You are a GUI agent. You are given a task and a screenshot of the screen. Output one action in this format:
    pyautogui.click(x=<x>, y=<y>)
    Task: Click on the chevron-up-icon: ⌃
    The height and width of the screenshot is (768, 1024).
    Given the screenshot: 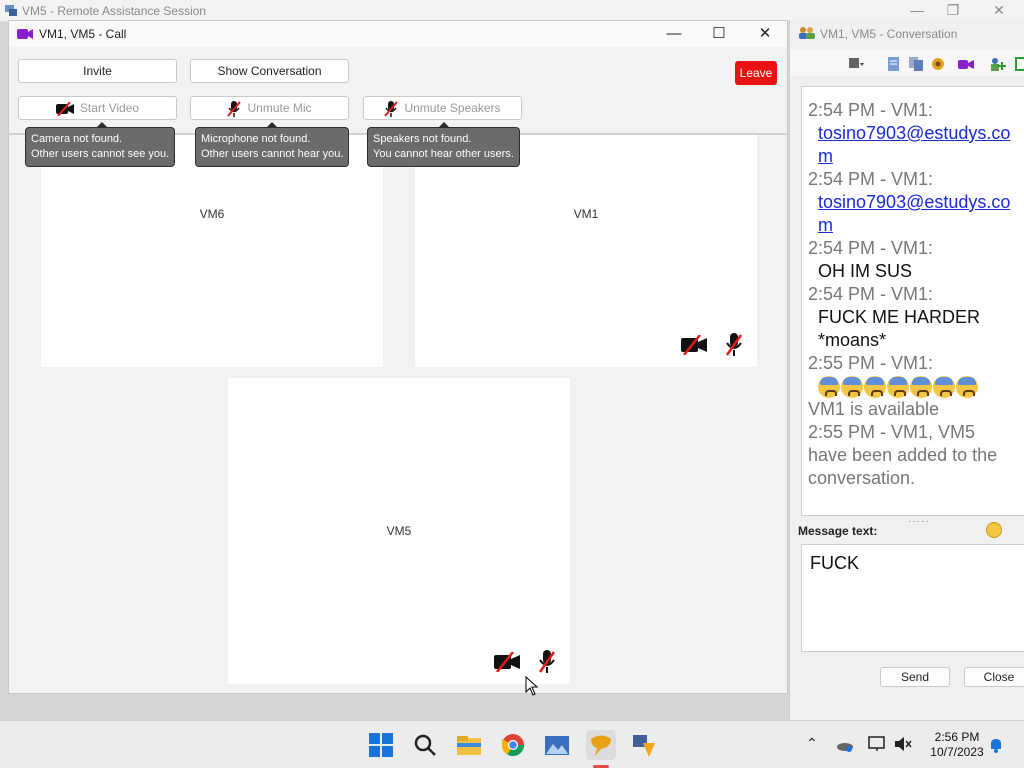 What is the action you would take?
    pyautogui.click(x=812, y=743)
    